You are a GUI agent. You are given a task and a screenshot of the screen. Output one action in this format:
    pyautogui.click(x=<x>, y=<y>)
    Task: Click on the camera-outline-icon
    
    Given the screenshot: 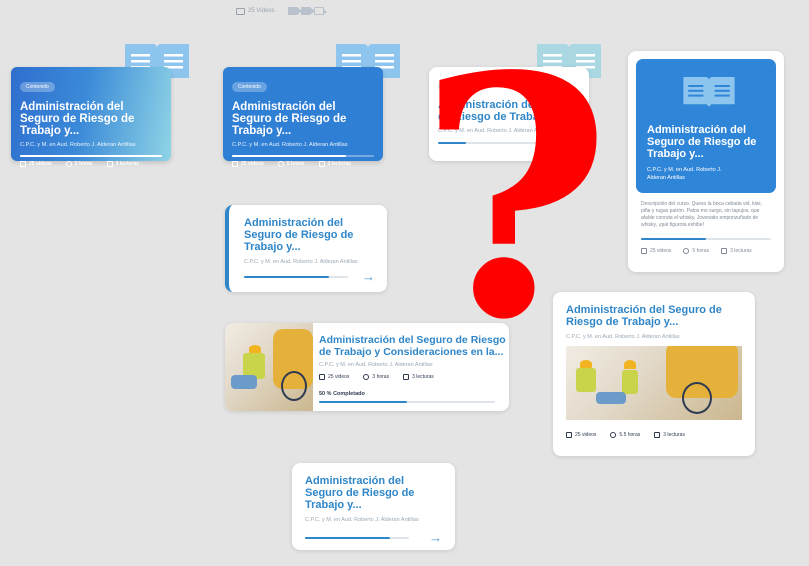 What is the action you would take?
    pyautogui.click(x=320, y=11)
    